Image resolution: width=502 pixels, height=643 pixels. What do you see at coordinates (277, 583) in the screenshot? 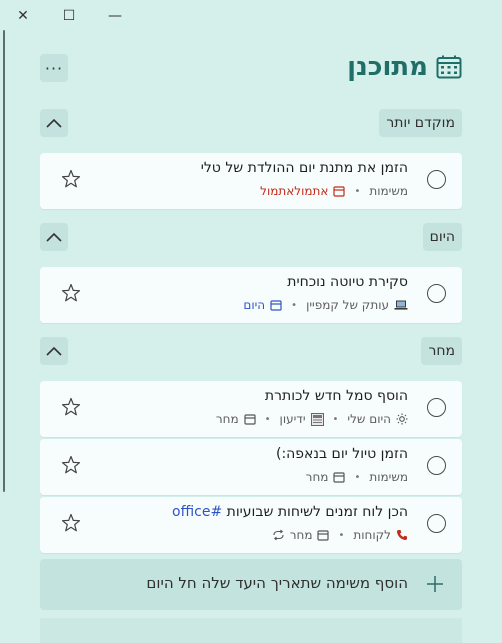
I see `add-task-label: הוסף משימה שתאריך היעד שלה חל היום` at bounding box center [277, 583].